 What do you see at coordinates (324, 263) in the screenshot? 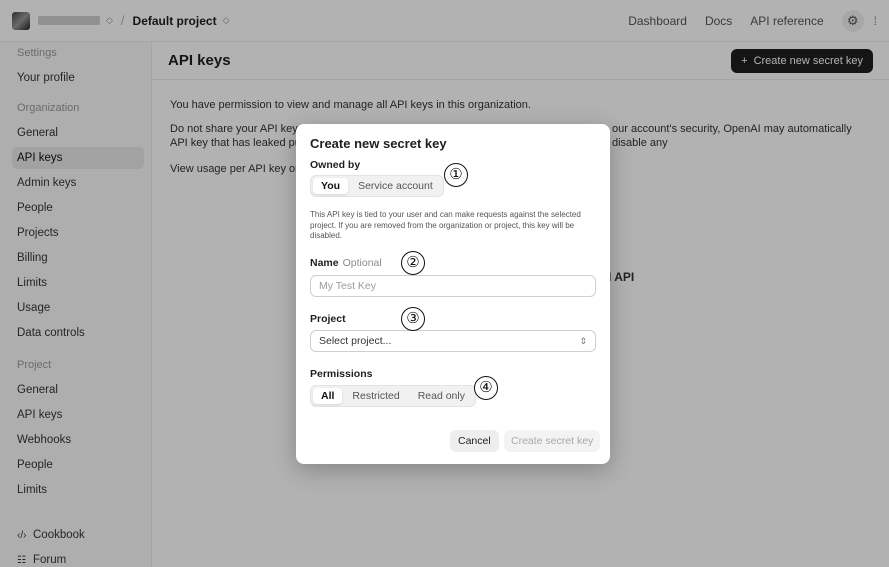
I see `name-label-text: Name` at bounding box center [324, 263].